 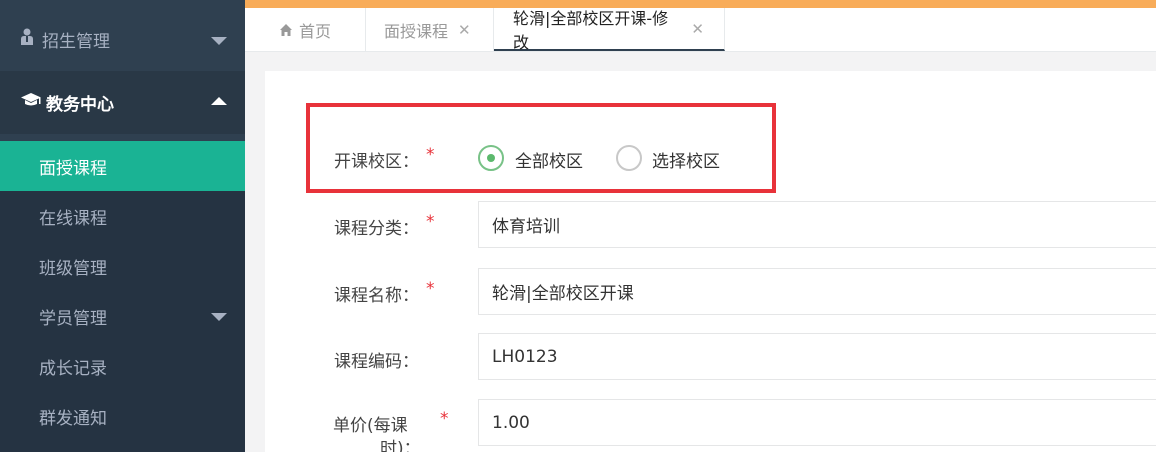 What do you see at coordinates (686, 159) in the screenshot?
I see `radio-select-campus-label: 选择校区` at bounding box center [686, 159].